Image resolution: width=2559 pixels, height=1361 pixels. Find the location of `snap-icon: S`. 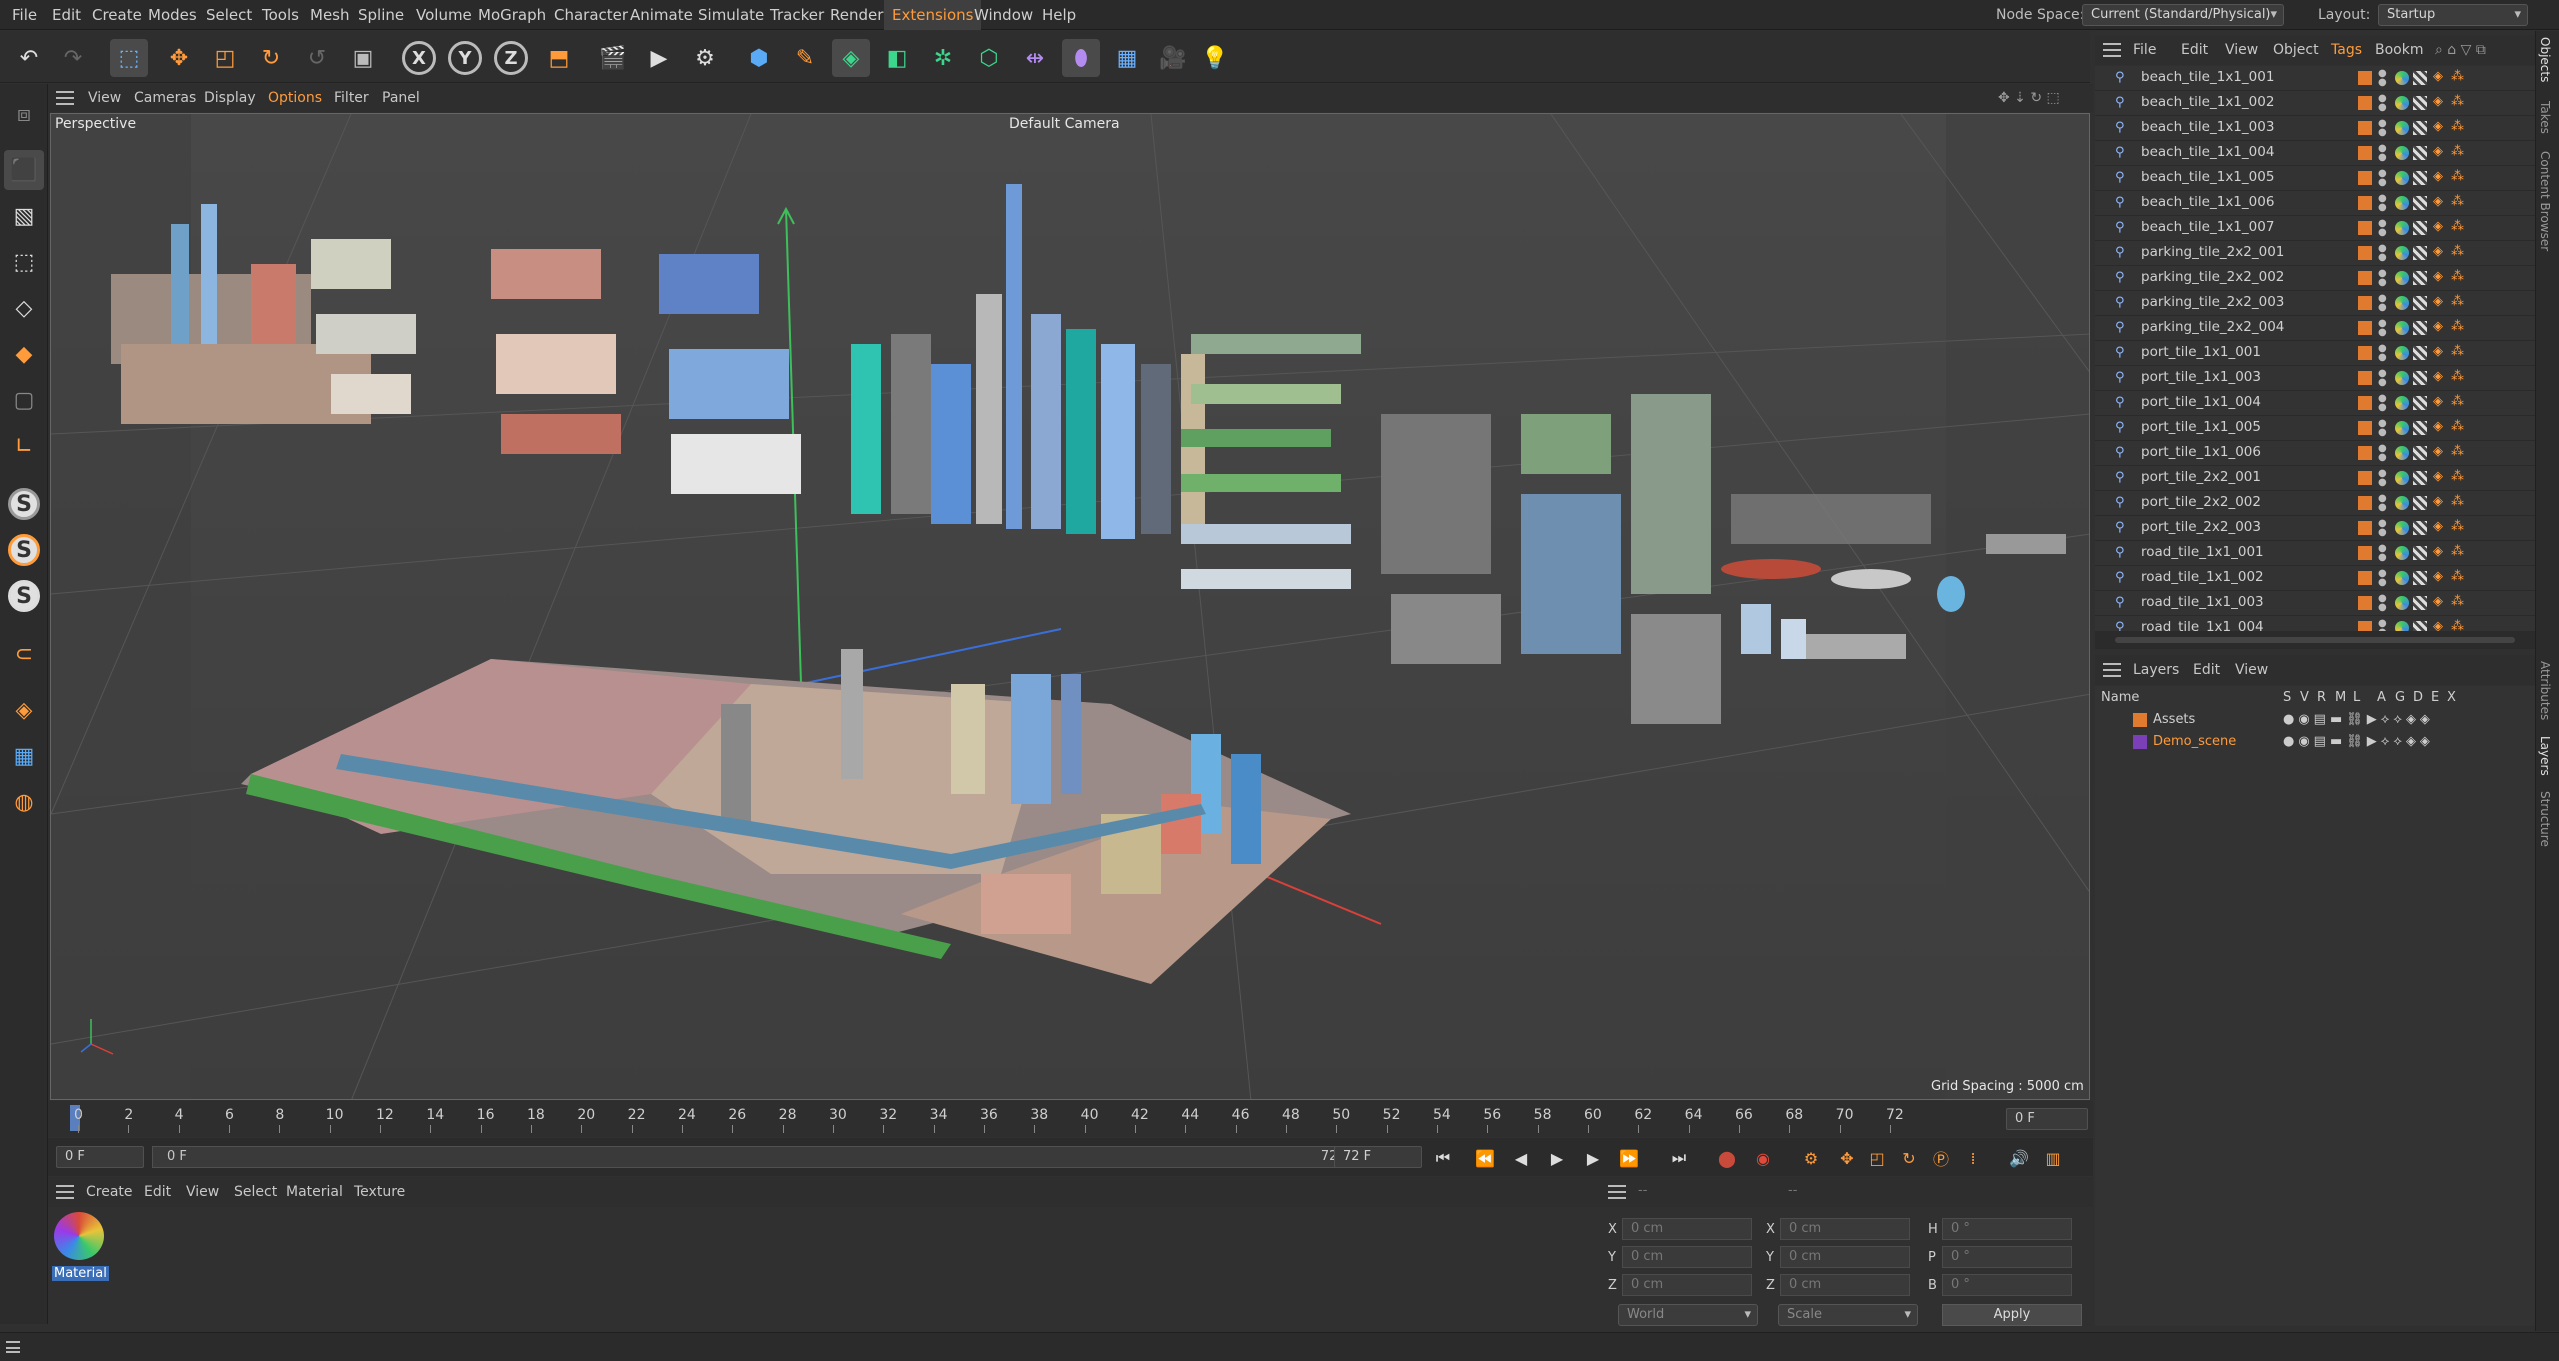

snap-icon: S is located at coordinates (24, 504).